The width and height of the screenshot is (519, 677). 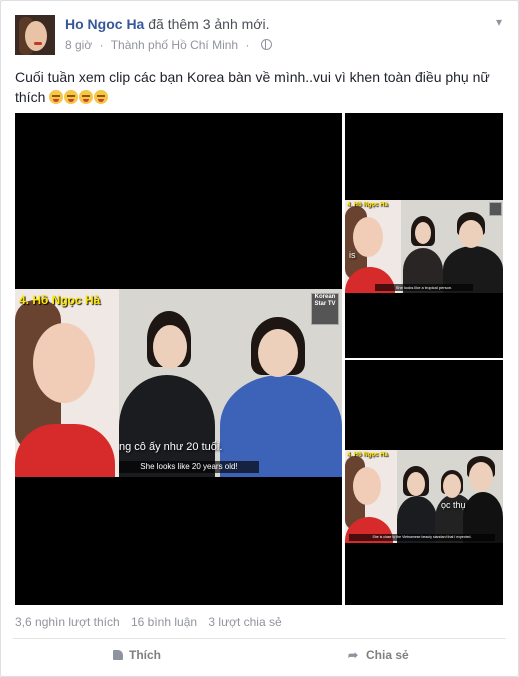 I want to click on globe-icon, so click(x=266, y=44).